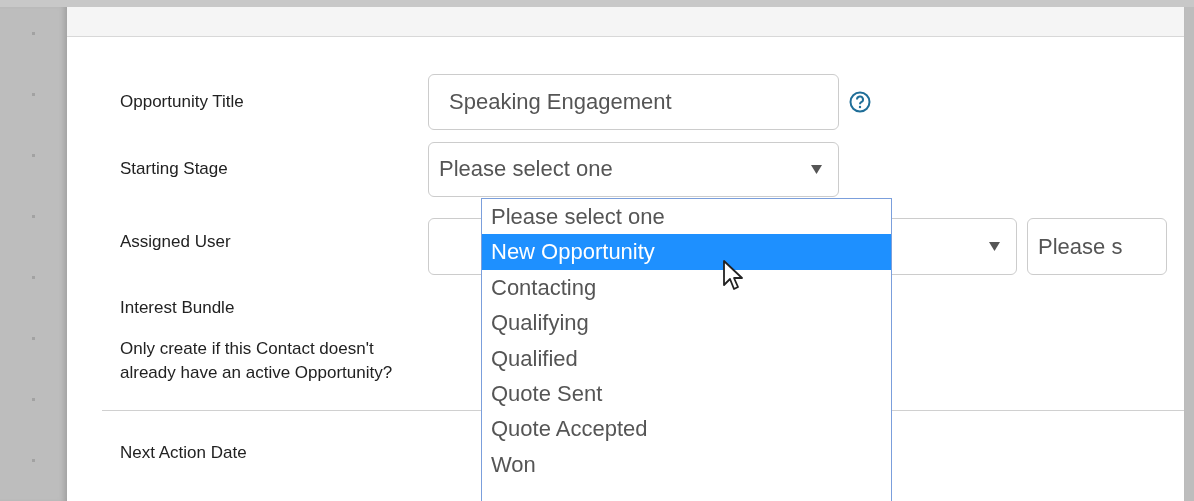  I want to click on field-label: Opportunity Title, so click(182, 102).